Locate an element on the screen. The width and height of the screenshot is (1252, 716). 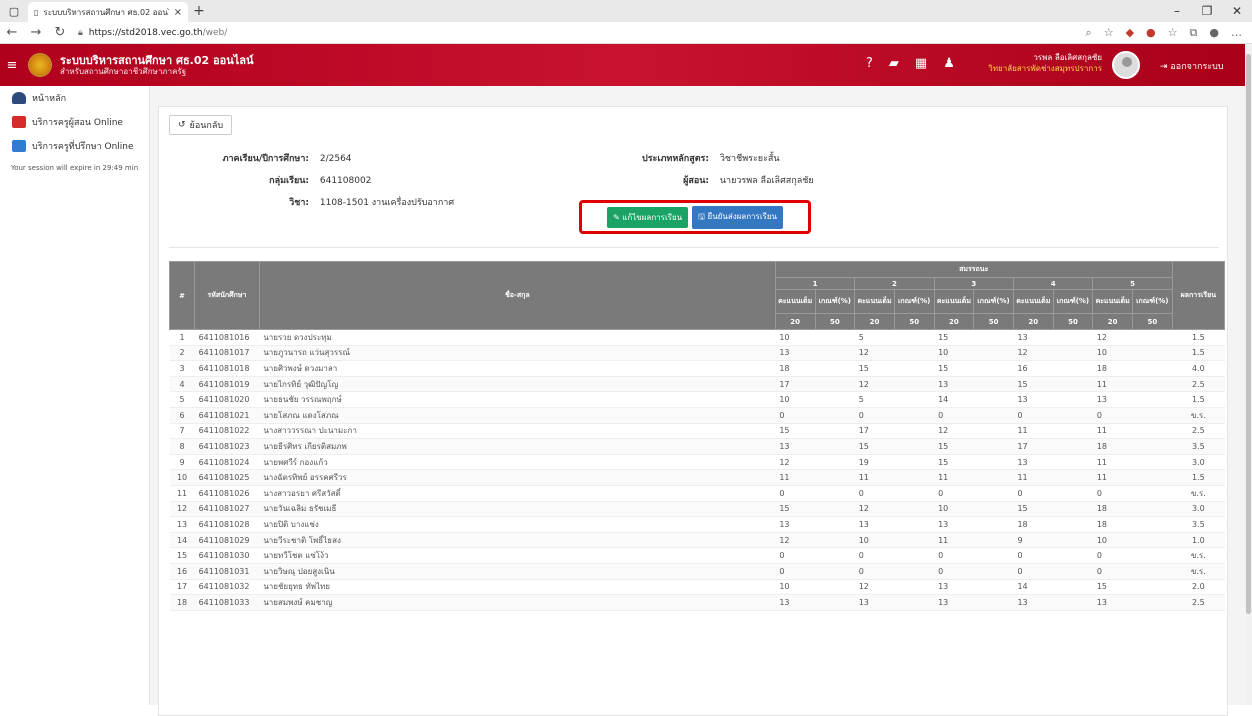
restore-icon: ❐ is located at coordinates (1207, 11).